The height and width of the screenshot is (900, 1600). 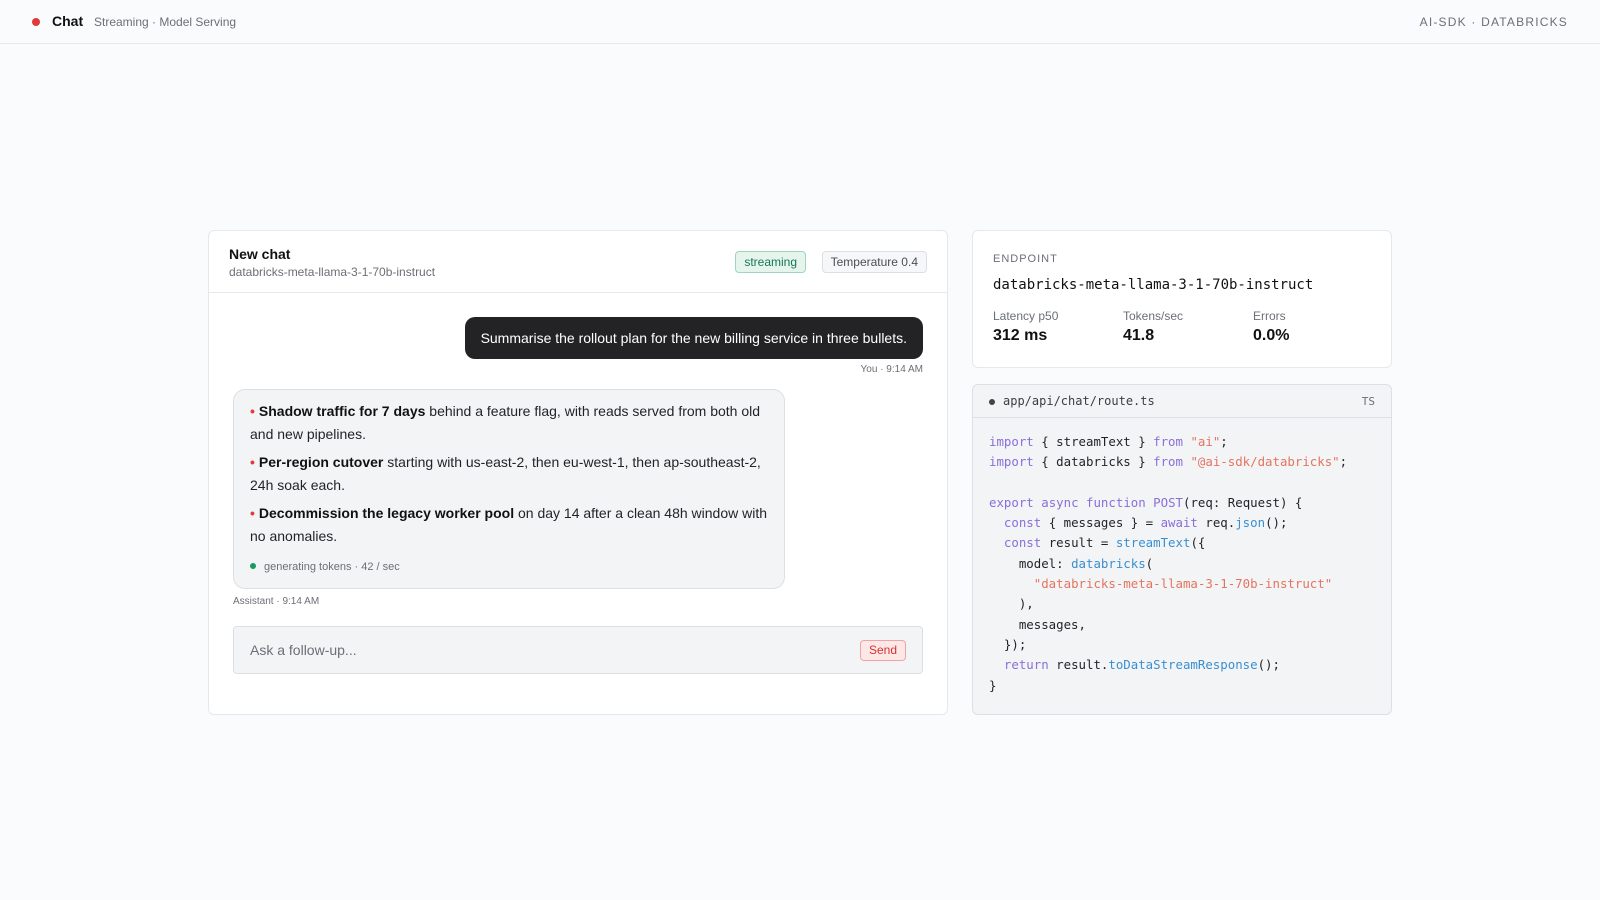 What do you see at coordinates (1116, 502) in the screenshot?
I see `code-keyword: function` at bounding box center [1116, 502].